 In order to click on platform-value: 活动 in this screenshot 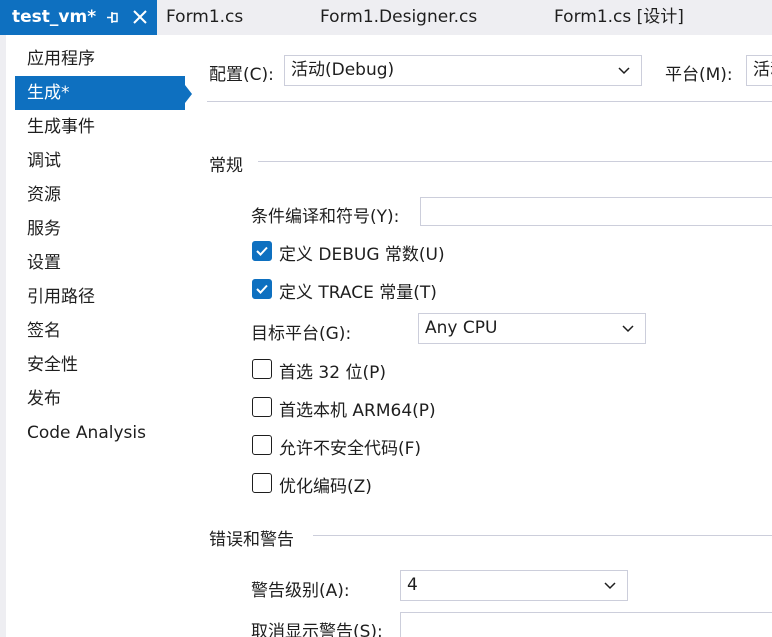, I will do `click(762, 70)`.